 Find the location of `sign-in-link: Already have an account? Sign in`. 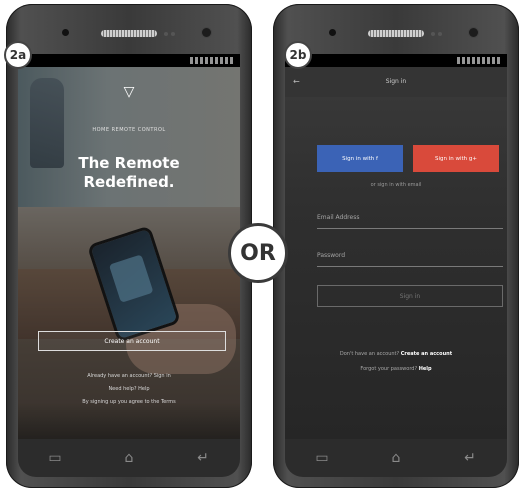

sign-in-link: Already have an account? Sign in is located at coordinates (129, 376).